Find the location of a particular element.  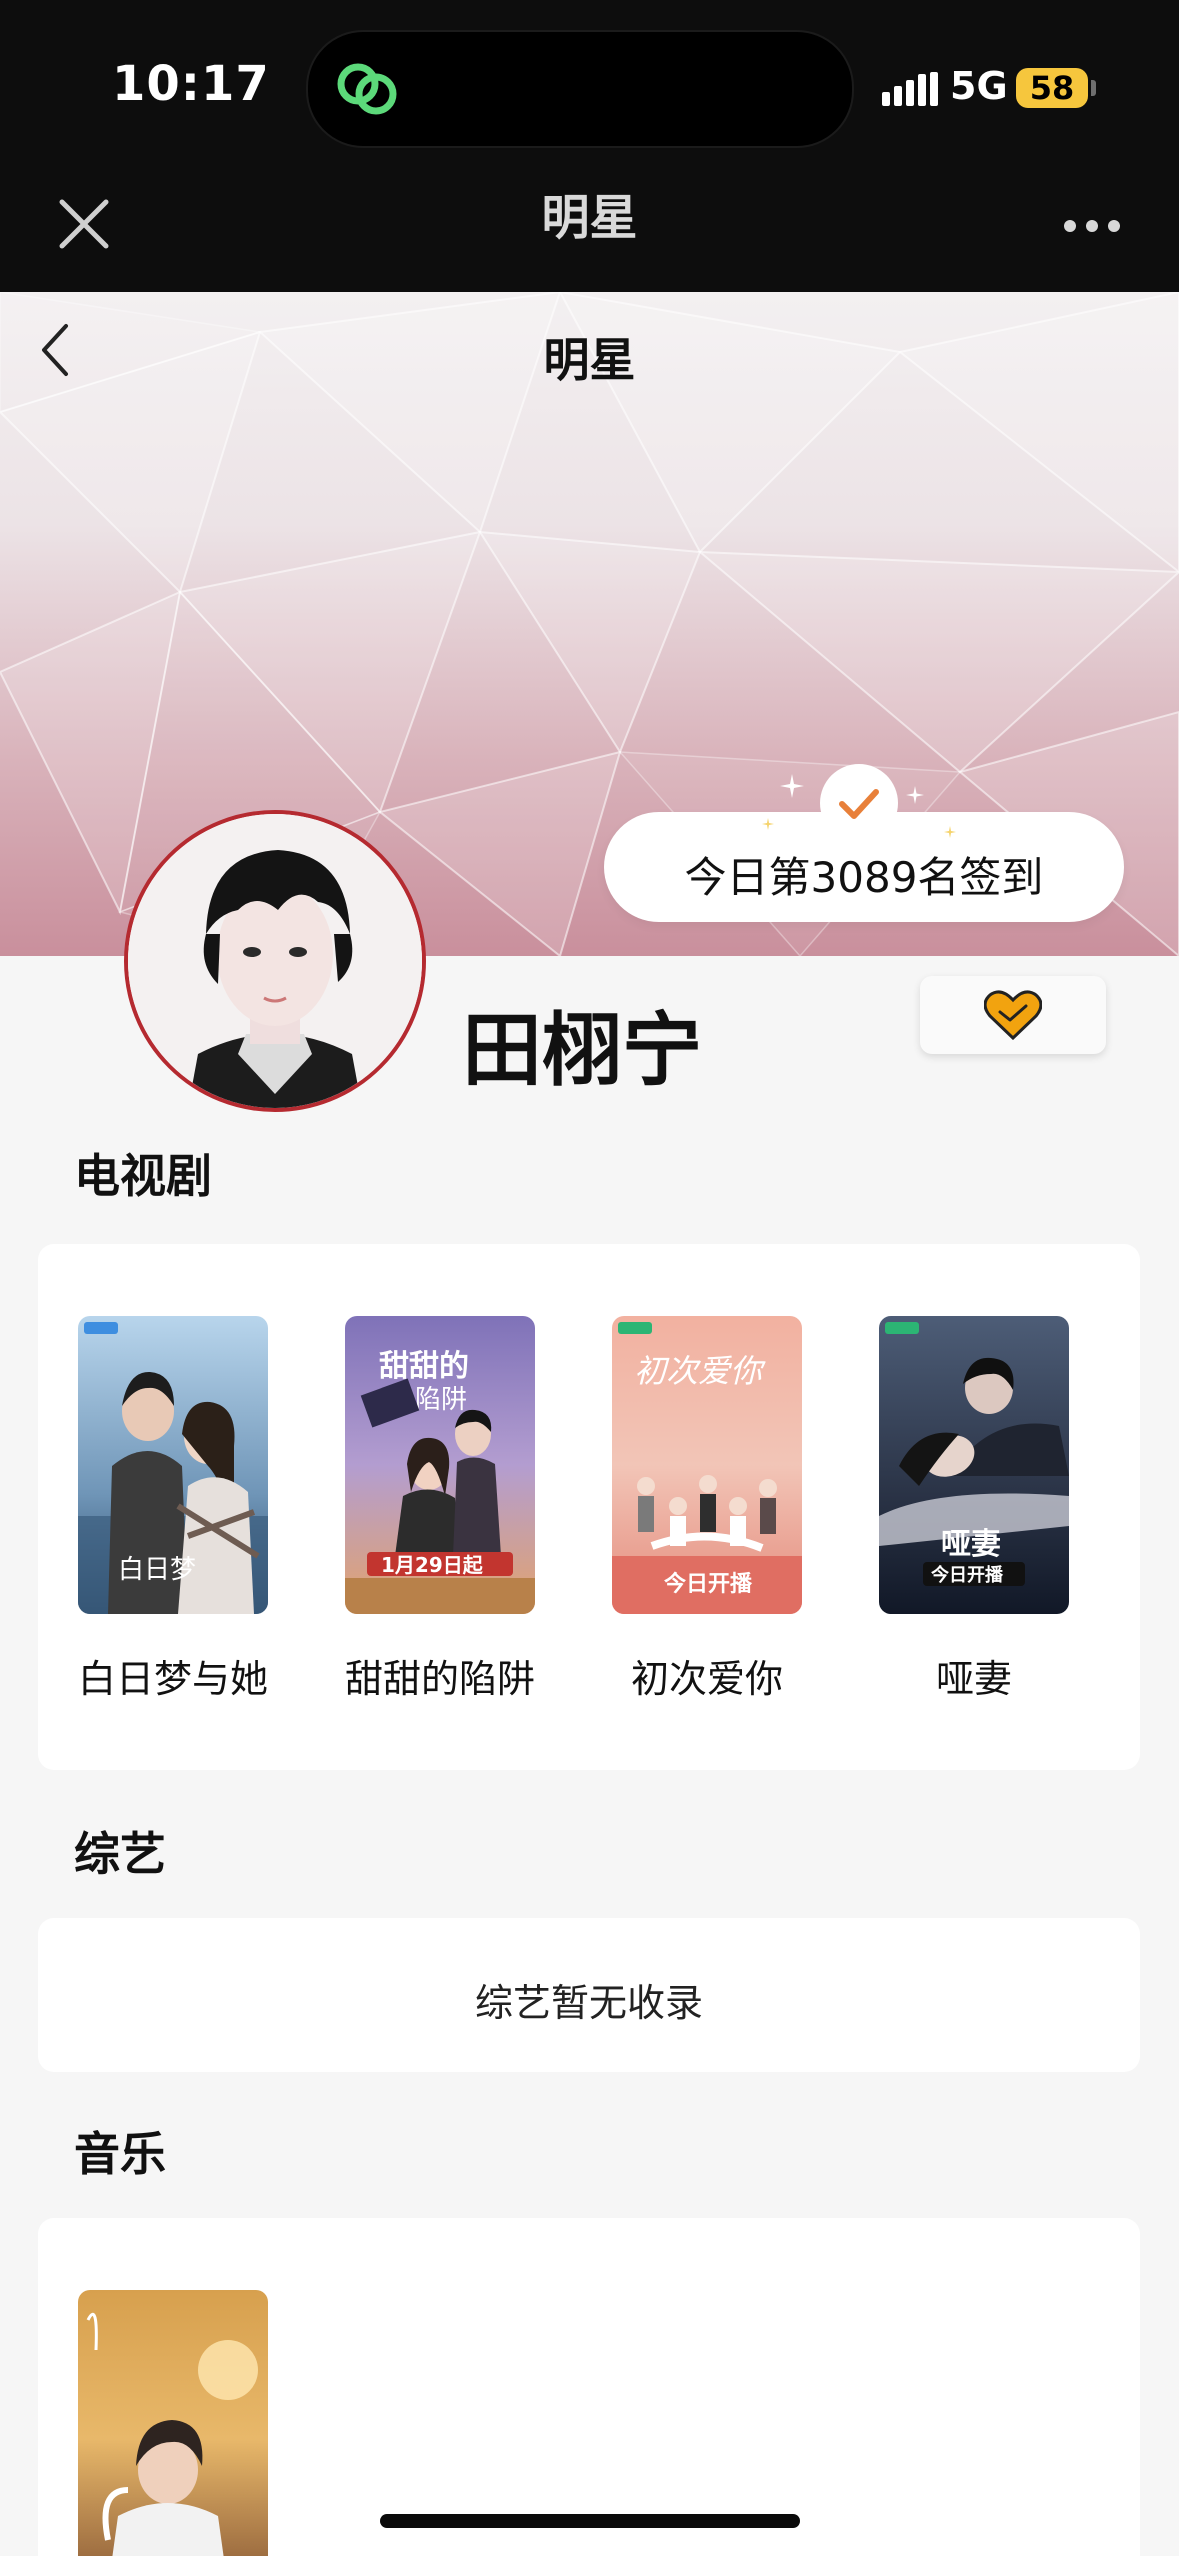

poster-tv-4: 哑妻 今日开播 is located at coordinates (974, 1465).